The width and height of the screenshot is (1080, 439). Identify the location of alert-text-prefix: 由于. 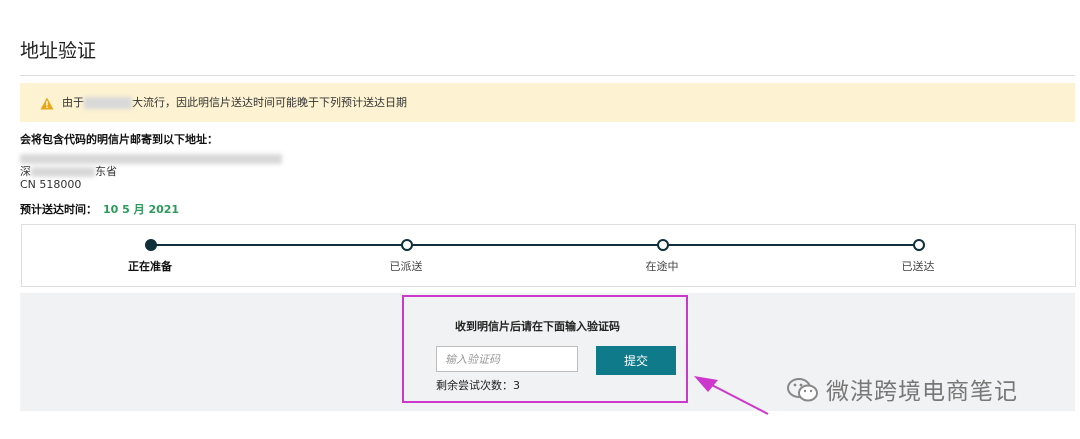
(73, 102).